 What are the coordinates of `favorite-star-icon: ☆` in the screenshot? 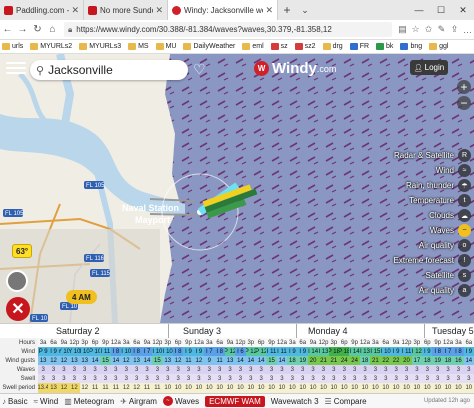 It's located at (415, 29).